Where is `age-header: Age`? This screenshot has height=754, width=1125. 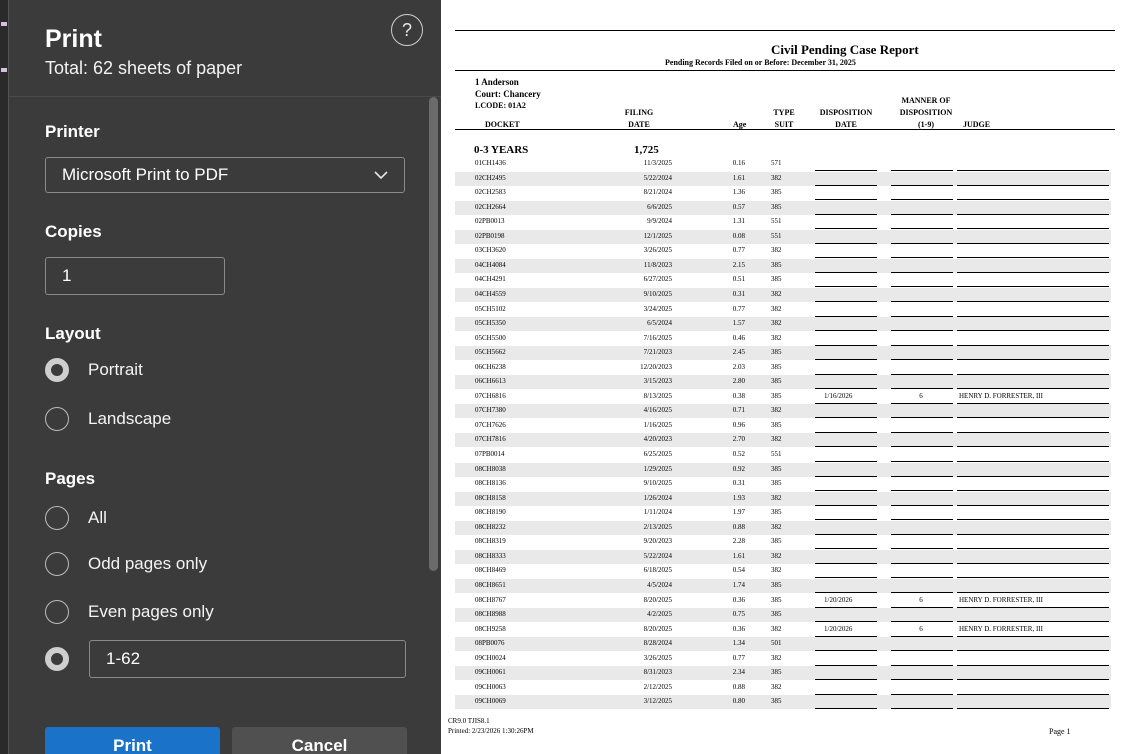 age-header: Age is located at coordinates (740, 124).